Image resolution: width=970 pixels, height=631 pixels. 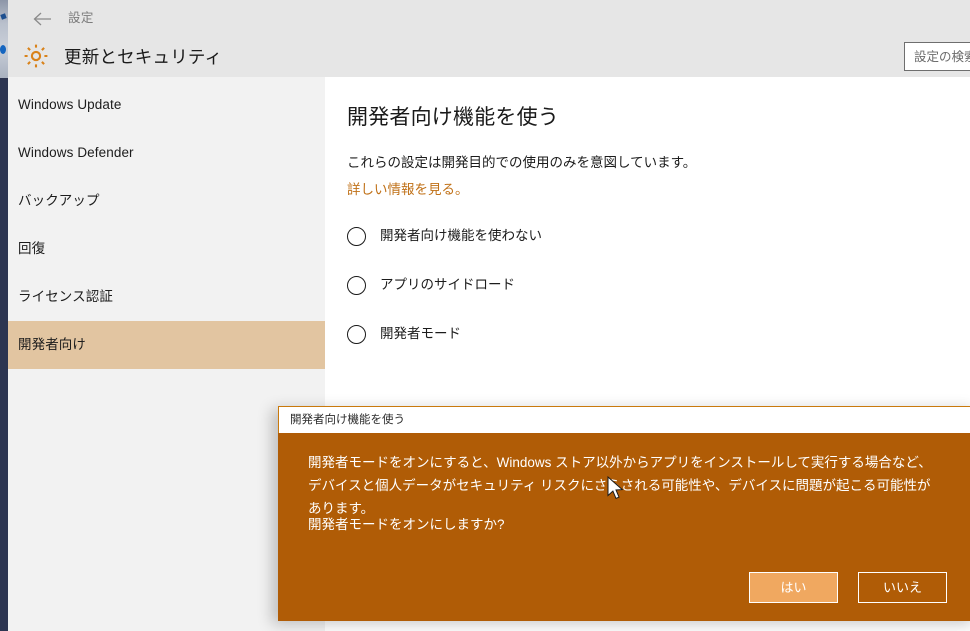 What do you see at coordinates (76, 152) in the screenshot?
I see `sidebar-item-label: Windows Defender` at bounding box center [76, 152].